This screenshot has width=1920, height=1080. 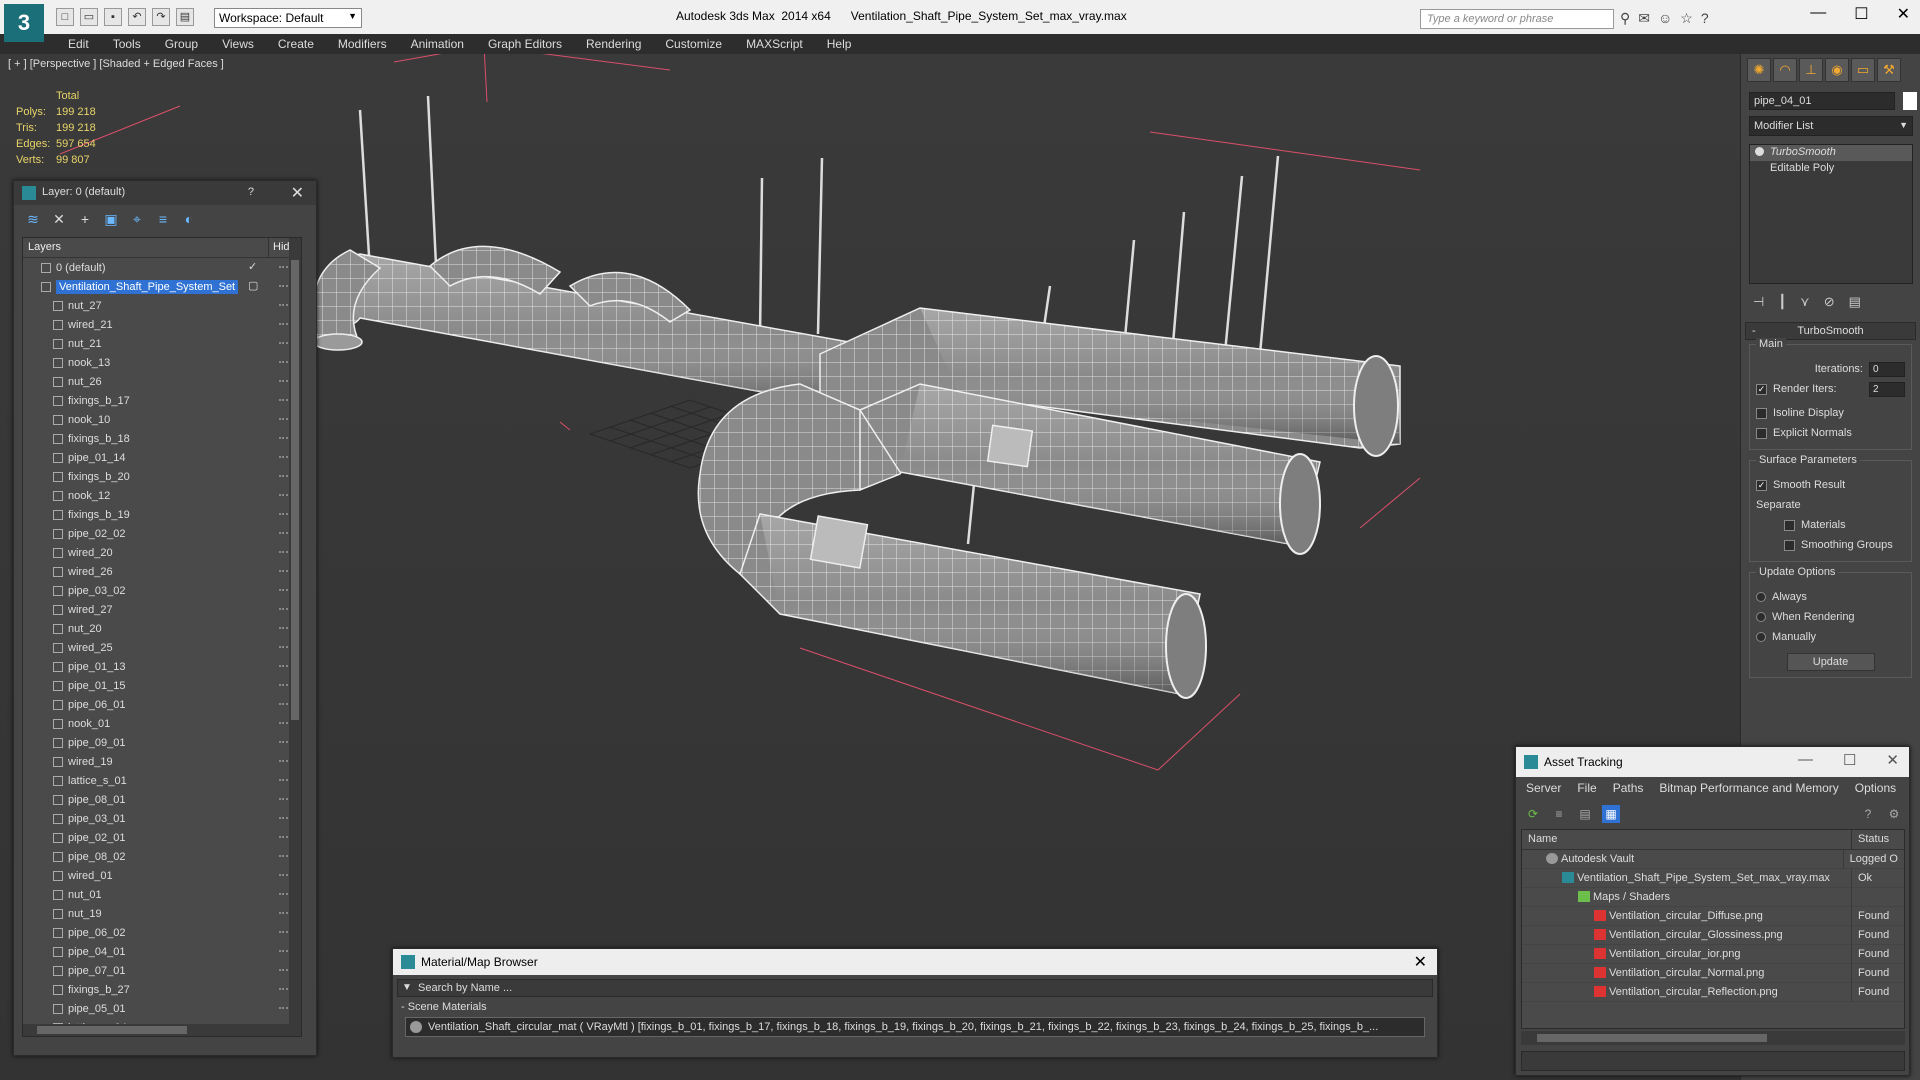 I want to click on menu-tools: Tools, so click(x=127, y=44).